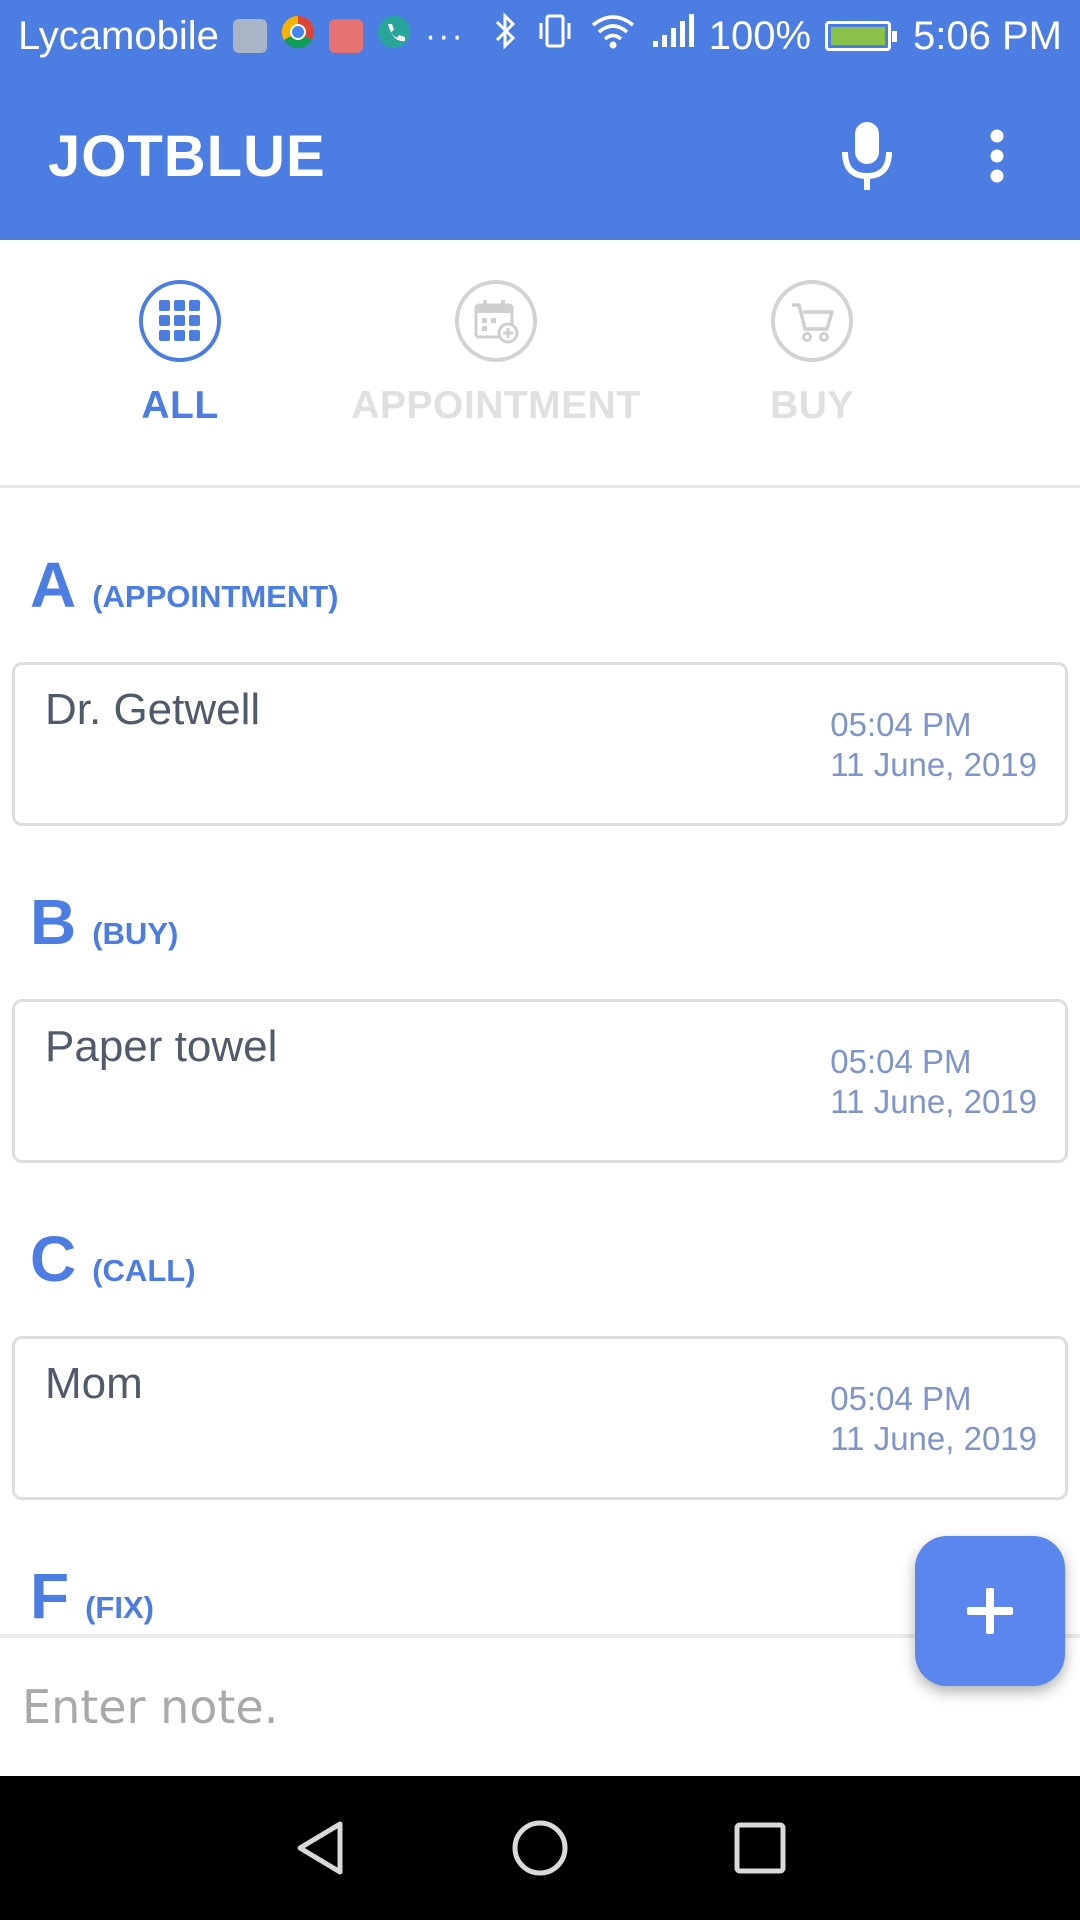 This screenshot has width=1080, height=1920. I want to click on status-right: 100% 5:06 PM, so click(776, 36).